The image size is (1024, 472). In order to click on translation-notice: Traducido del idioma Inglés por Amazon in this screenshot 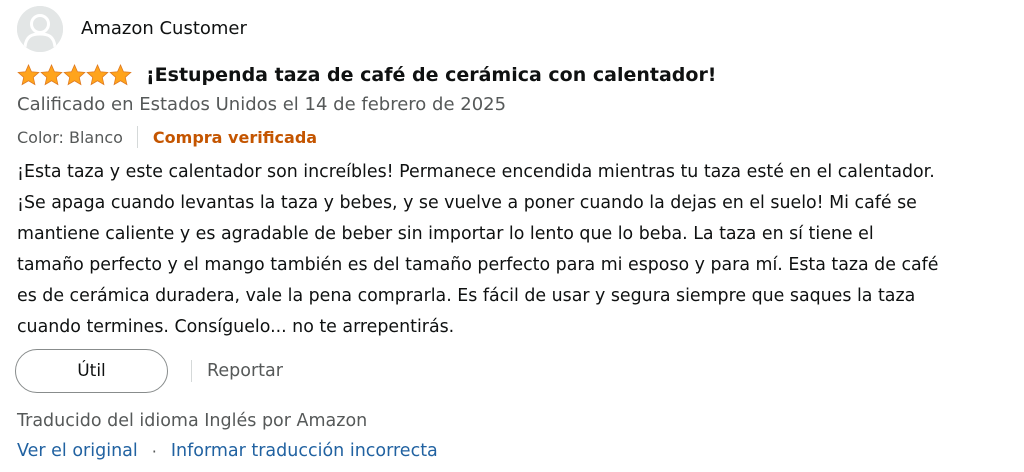, I will do `click(192, 421)`.